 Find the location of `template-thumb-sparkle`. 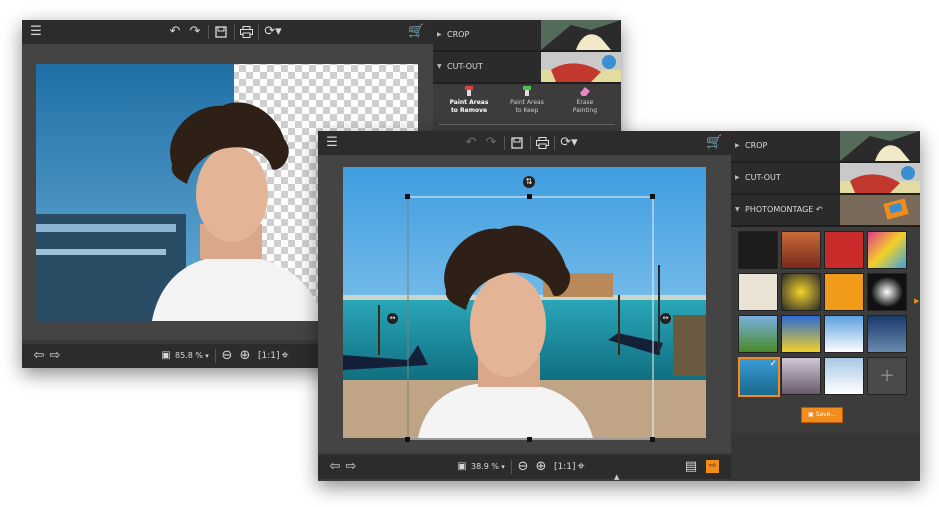

template-thumb-sparkle is located at coordinates (887, 292).